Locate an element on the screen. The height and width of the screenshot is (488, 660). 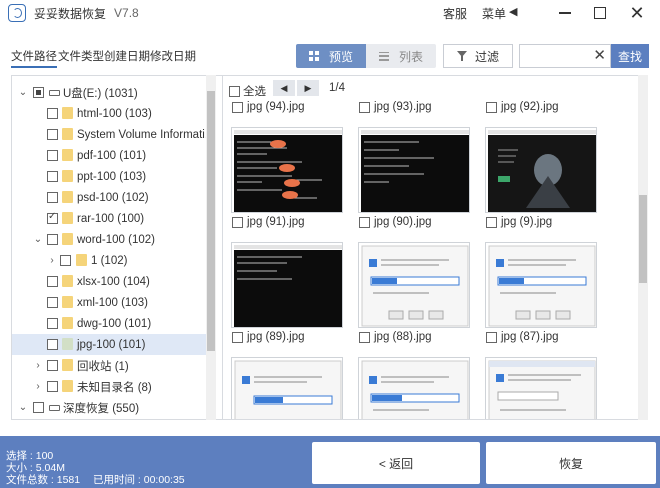
tab-create-date: 创建日期 is located at coordinates (127, 56).